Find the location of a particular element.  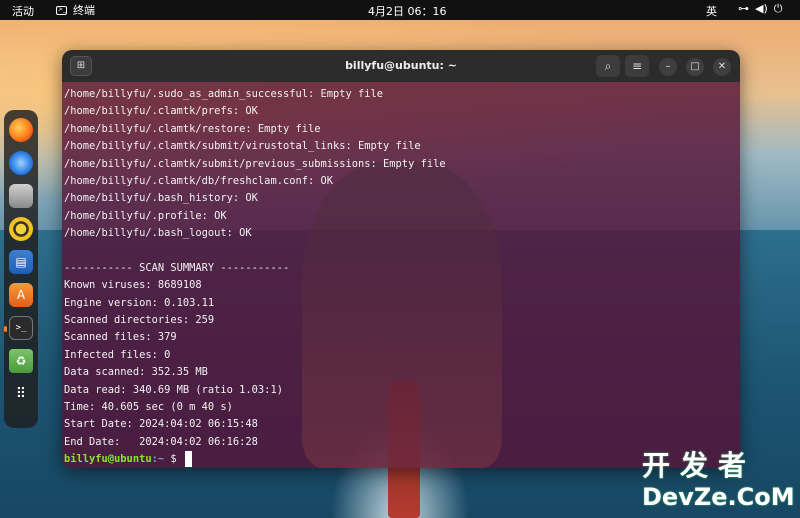

maximize-icon: □ is located at coordinates (695, 66).